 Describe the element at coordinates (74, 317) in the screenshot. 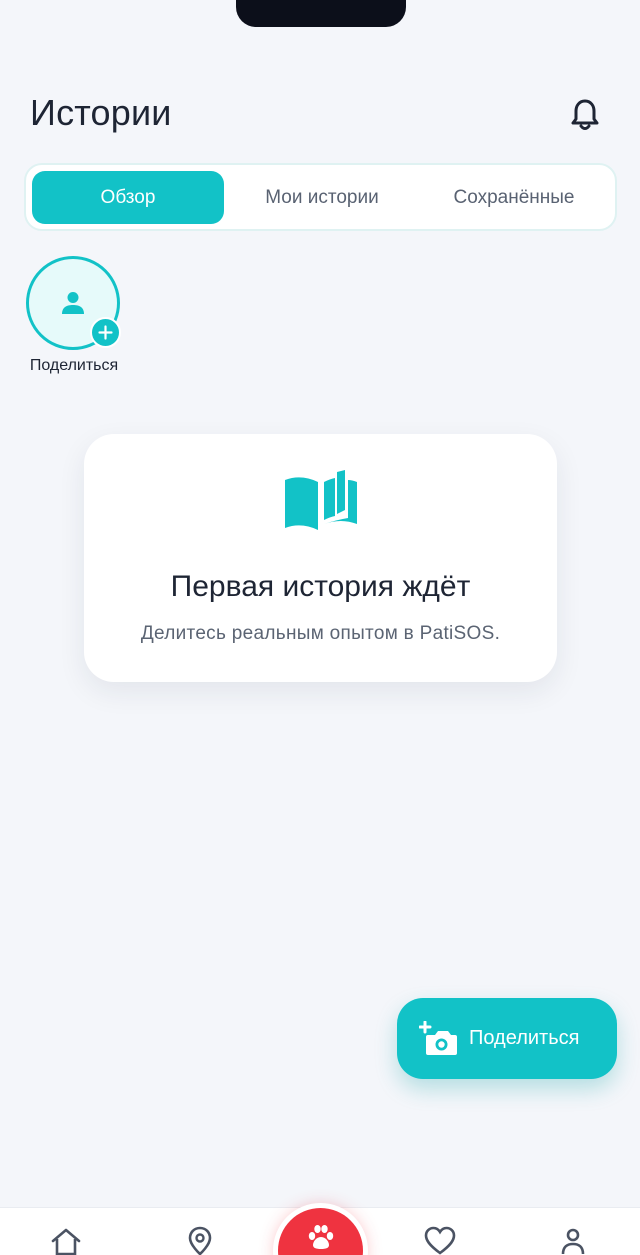

I see `share-story-button: Поделиться` at that location.